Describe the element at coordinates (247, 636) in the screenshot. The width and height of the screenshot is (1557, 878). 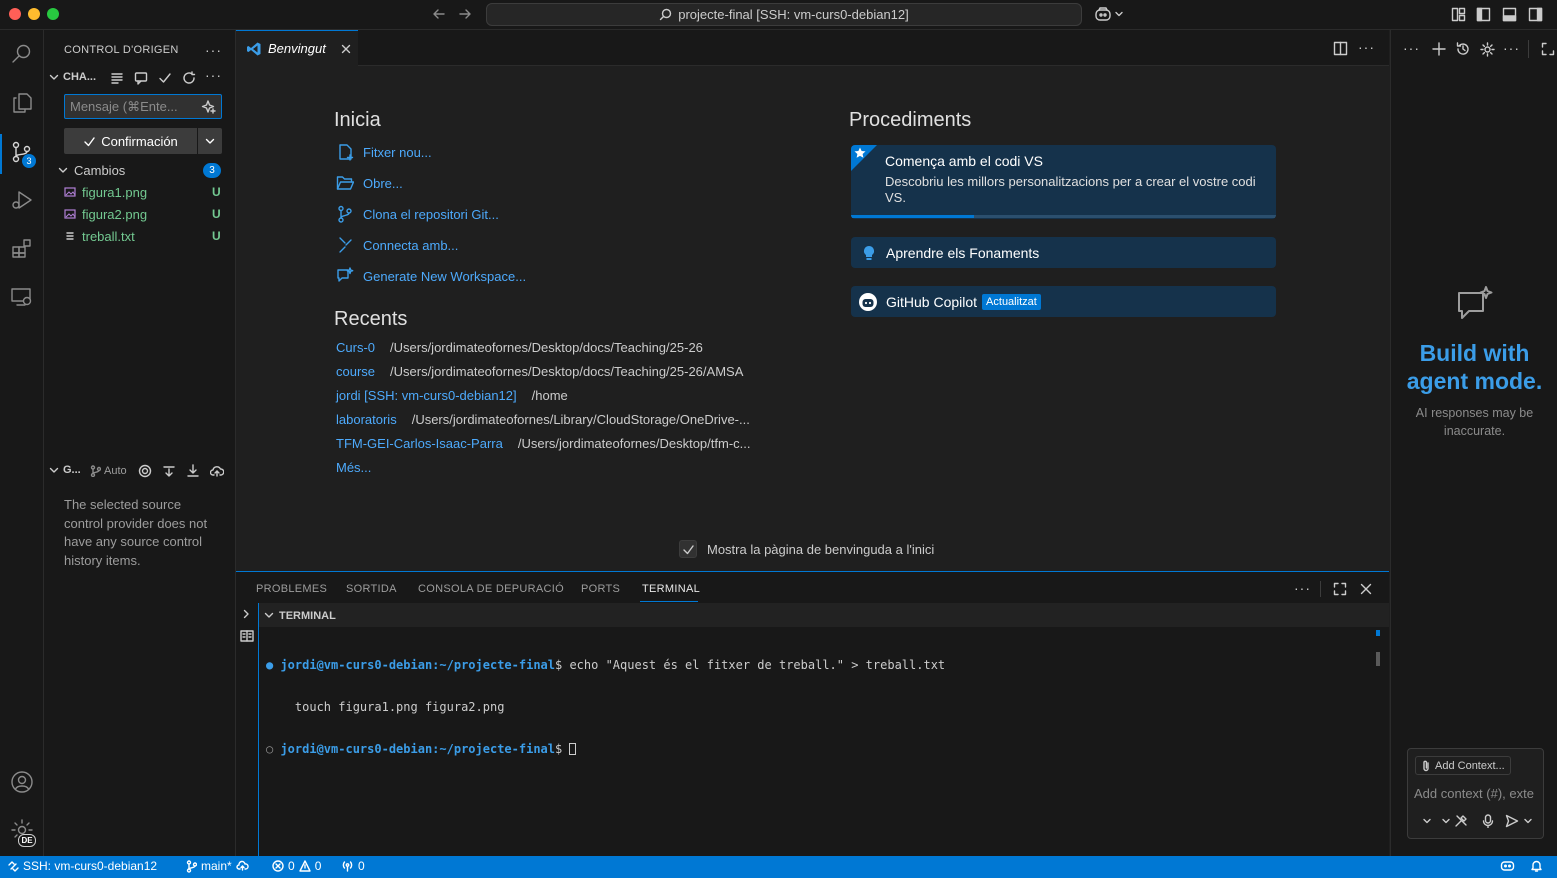
I see `terminal-list-icon` at that location.